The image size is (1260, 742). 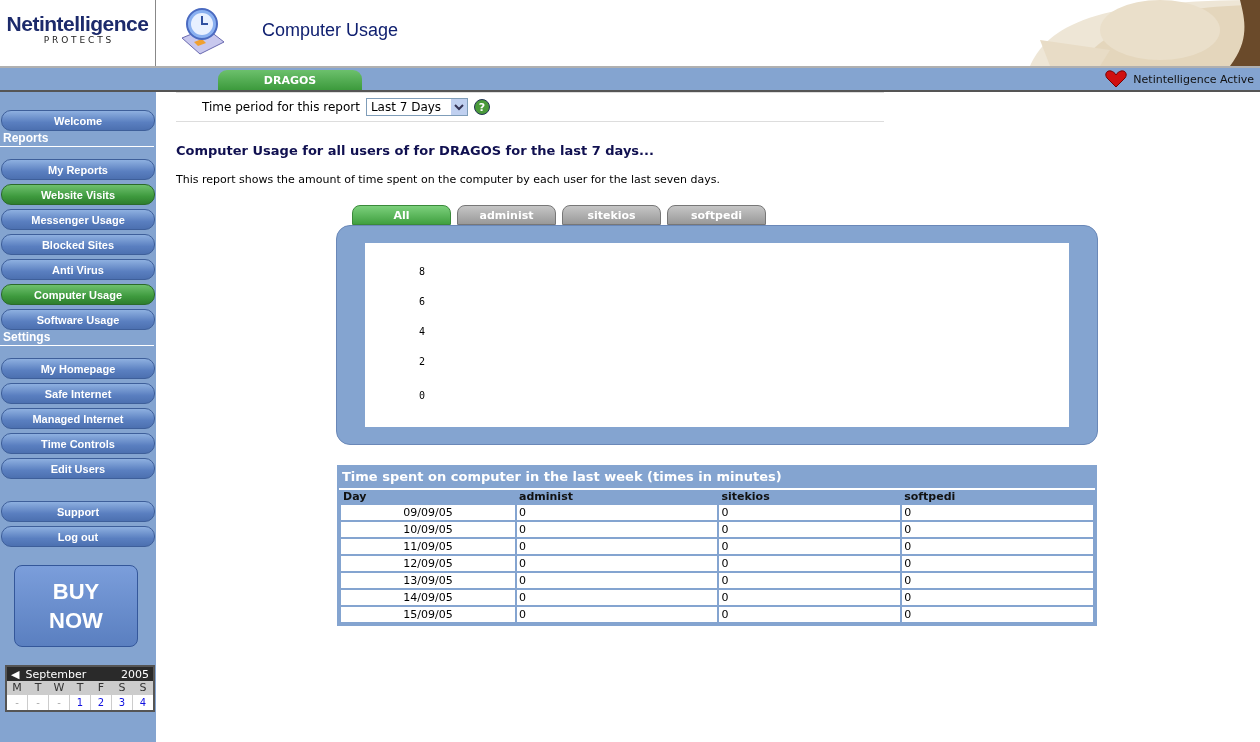 What do you see at coordinates (1193, 79) in the screenshot?
I see `status-text: Netintelligence Active` at bounding box center [1193, 79].